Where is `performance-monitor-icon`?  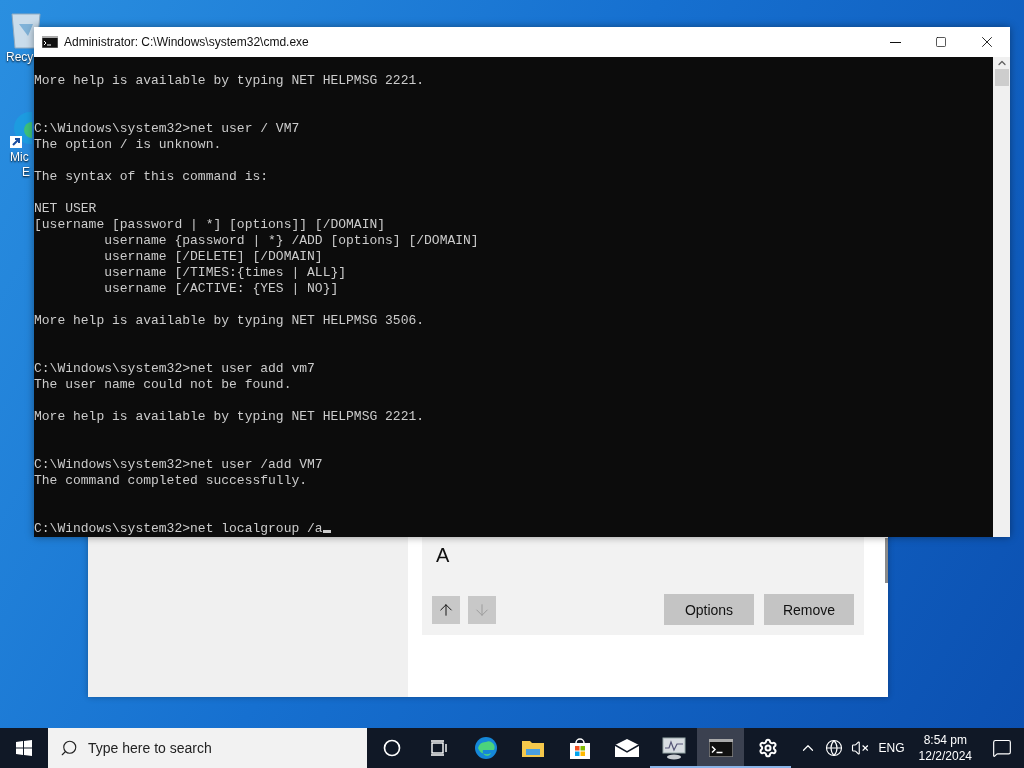
performance-monitor-icon is located at coordinates (673, 748).